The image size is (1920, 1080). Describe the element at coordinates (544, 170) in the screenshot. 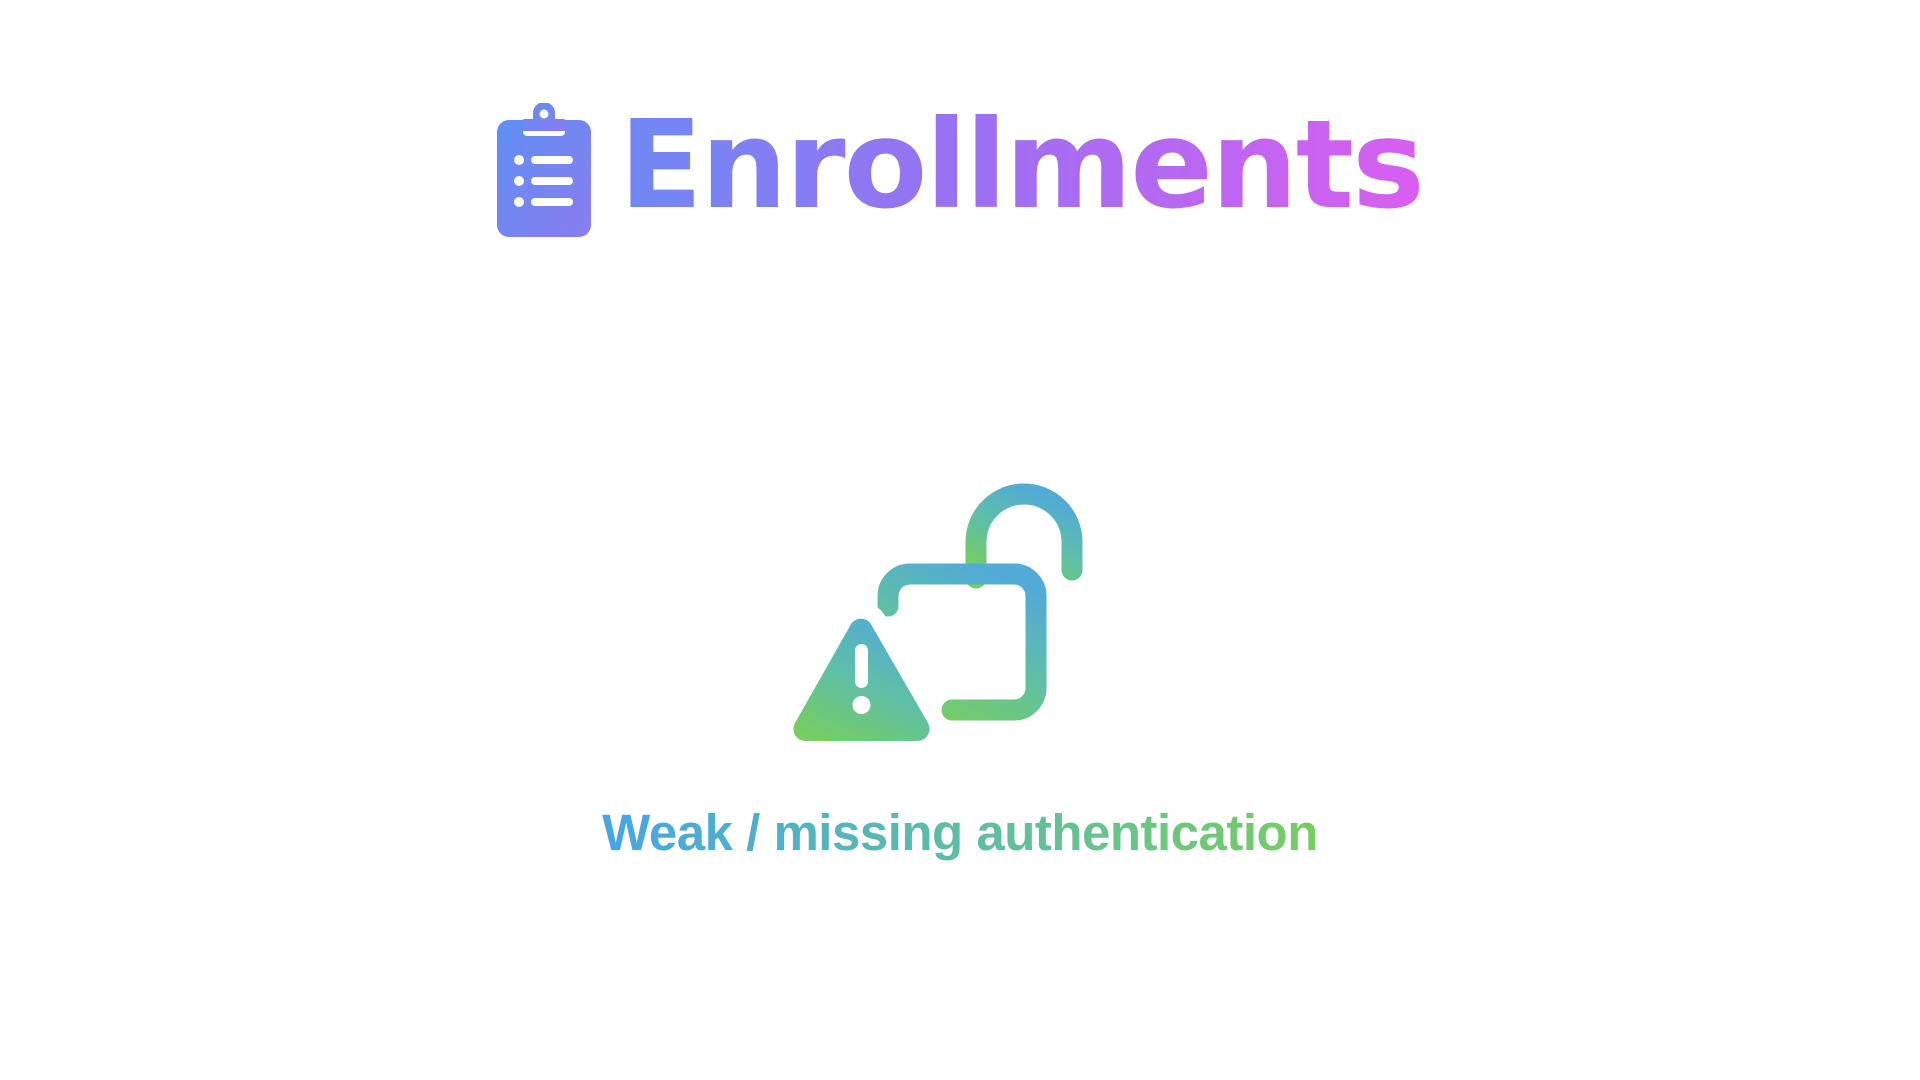

I see `clipboard-list-icon` at that location.